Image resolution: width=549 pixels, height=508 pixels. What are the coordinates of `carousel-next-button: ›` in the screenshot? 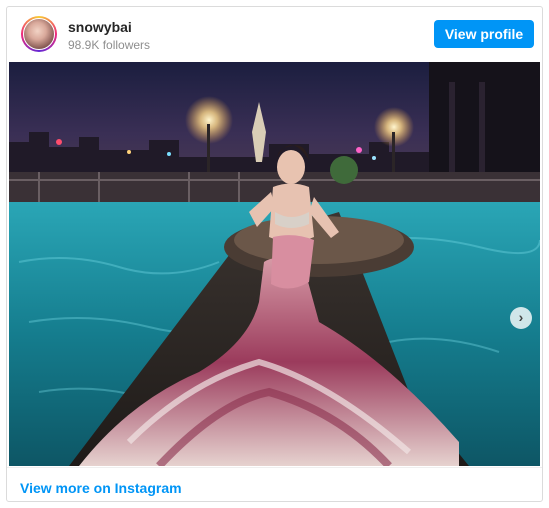 It's located at (521, 318).